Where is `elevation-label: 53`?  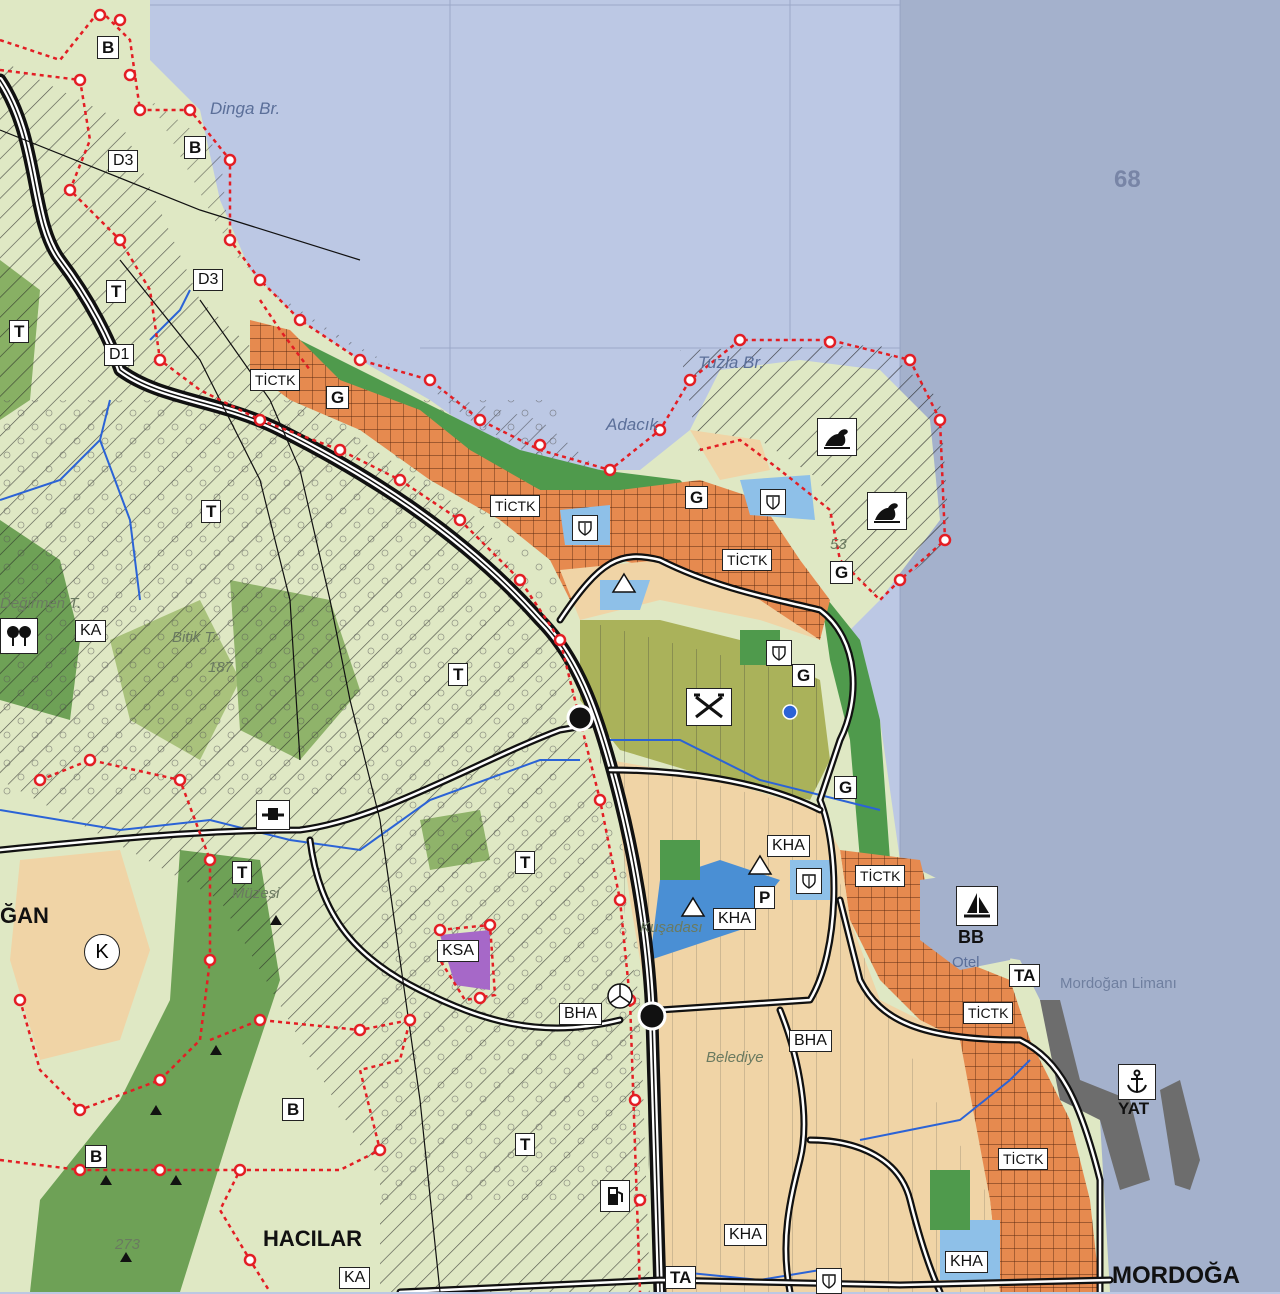 elevation-label: 53 is located at coordinates (838, 544).